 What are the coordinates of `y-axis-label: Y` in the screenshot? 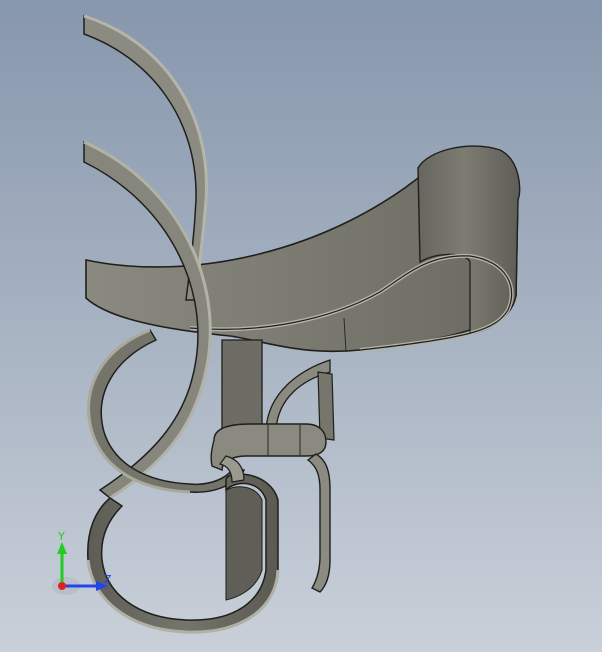 It's located at (61, 536).